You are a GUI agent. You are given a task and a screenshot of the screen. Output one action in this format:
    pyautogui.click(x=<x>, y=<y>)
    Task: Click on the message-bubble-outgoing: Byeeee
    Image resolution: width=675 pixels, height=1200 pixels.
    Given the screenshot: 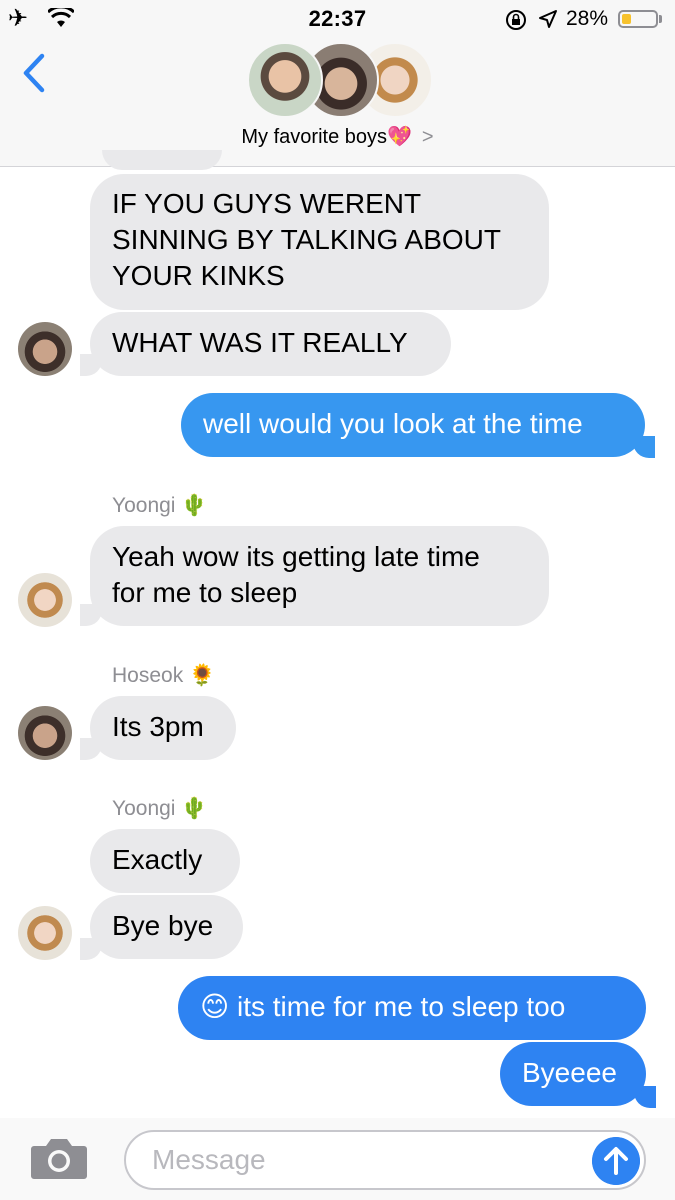 What is the action you would take?
    pyautogui.click(x=573, y=1074)
    